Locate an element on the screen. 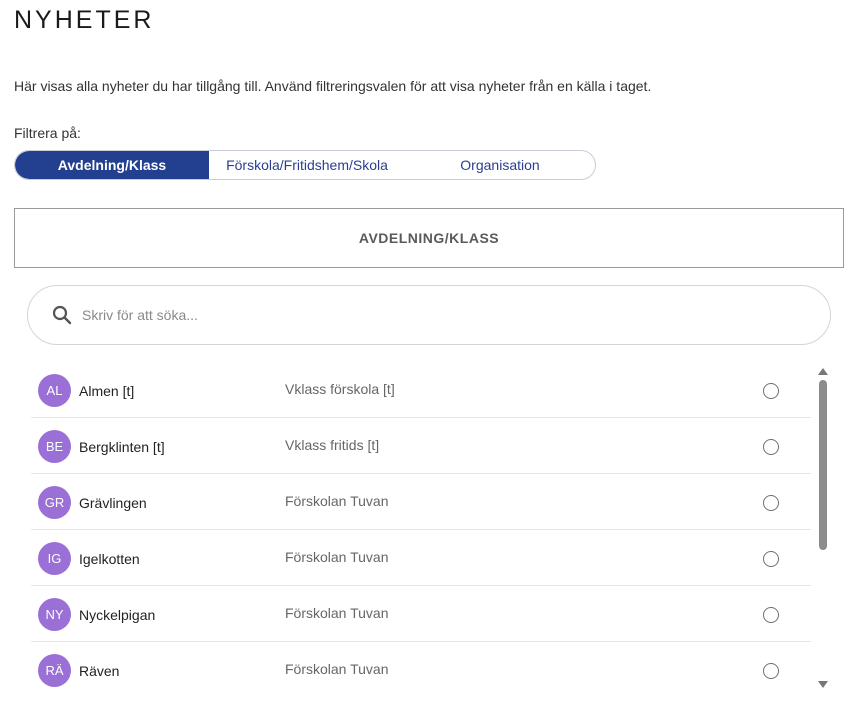 The height and width of the screenshot is (710, 850). list-scrollbar is located at coordinates (823, 528).